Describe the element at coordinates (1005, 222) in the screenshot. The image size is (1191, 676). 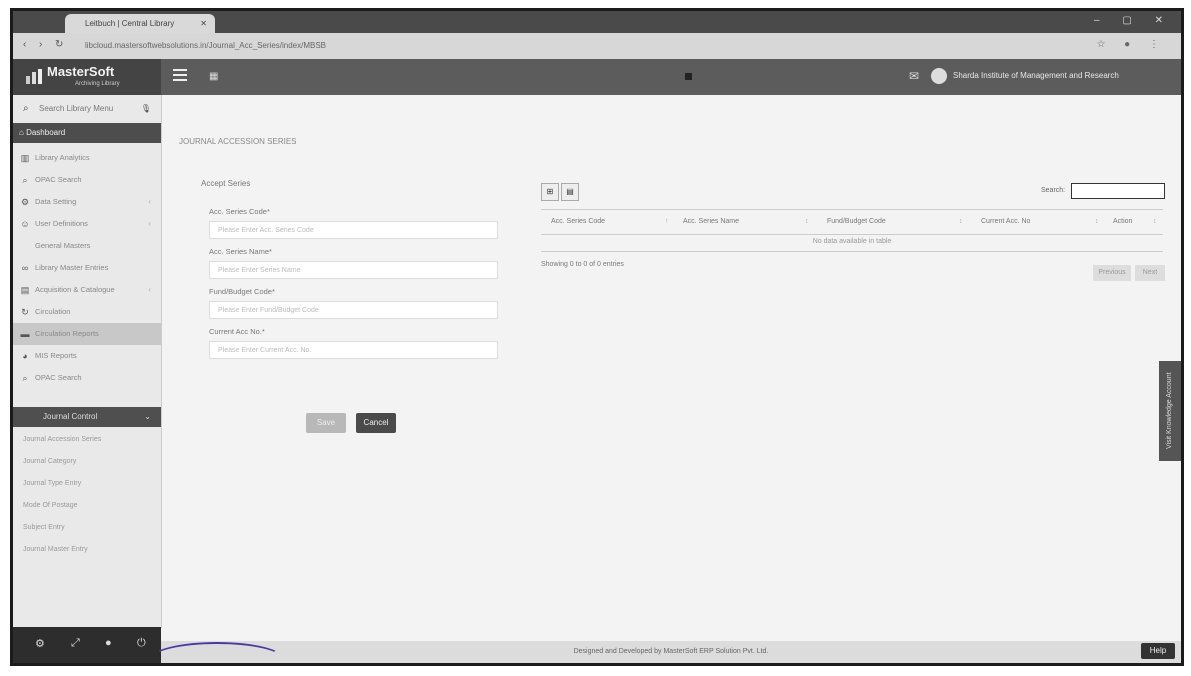
I see `column-header-current-acc-no: Current Acc. No` at that location.